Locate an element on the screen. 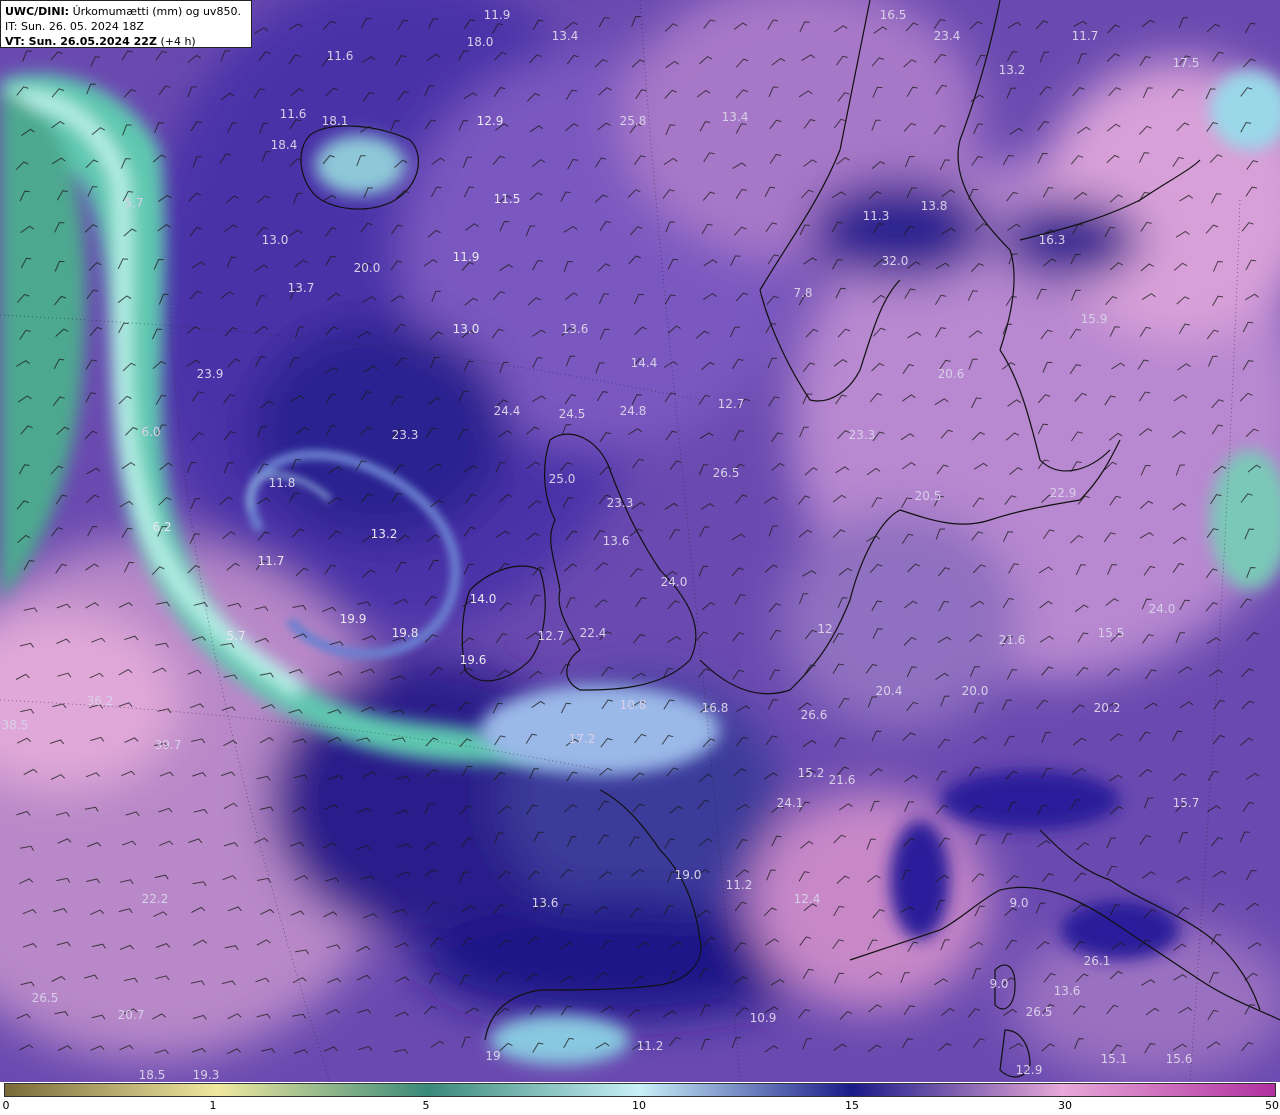  value-label: 12.7 is located at coordinates (731, 404).